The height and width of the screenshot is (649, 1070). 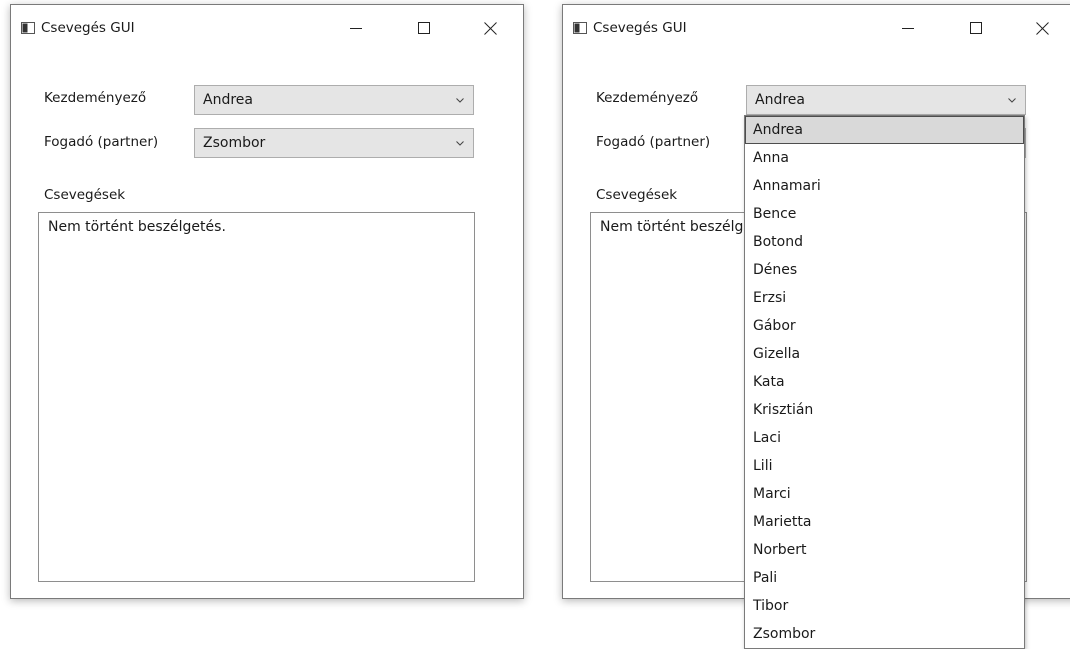 I want to click on dropdown-option: Marietta, so click(x=884, y=522).